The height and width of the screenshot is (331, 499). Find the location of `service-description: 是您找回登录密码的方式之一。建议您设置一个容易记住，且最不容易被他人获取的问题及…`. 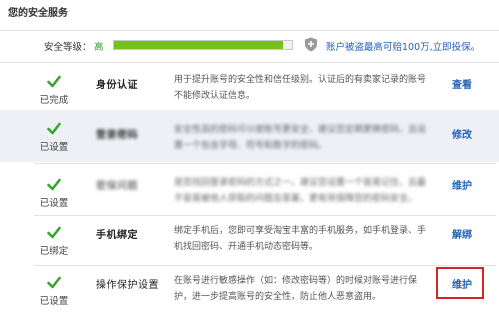

service-description: 是您找回登录密码的方式之一。建议您设置一个容易记住，且最不容易被他人获取的问题及… is located at coordinates (300, 191).